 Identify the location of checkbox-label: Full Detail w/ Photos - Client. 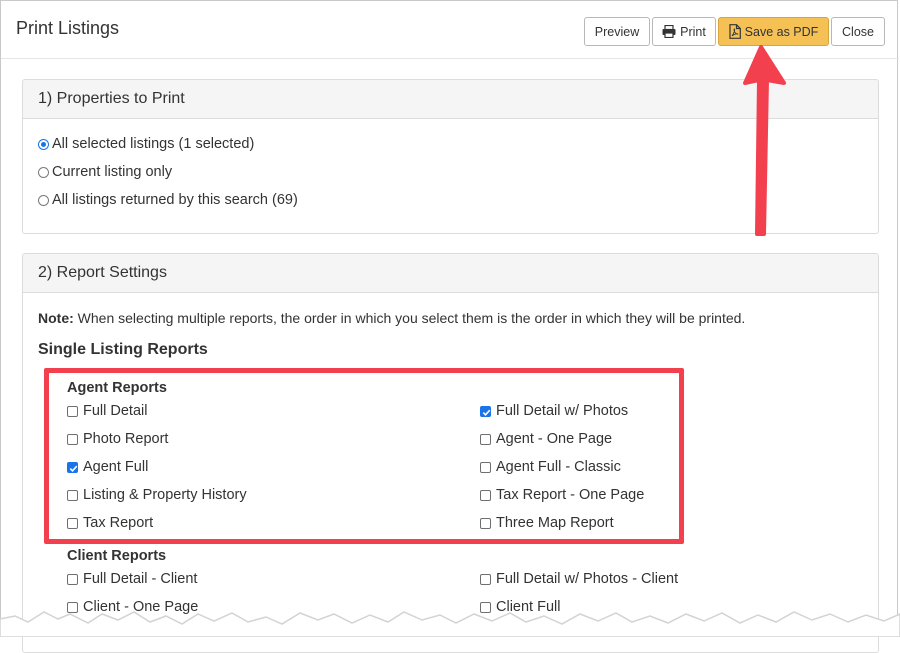
(587, 579).